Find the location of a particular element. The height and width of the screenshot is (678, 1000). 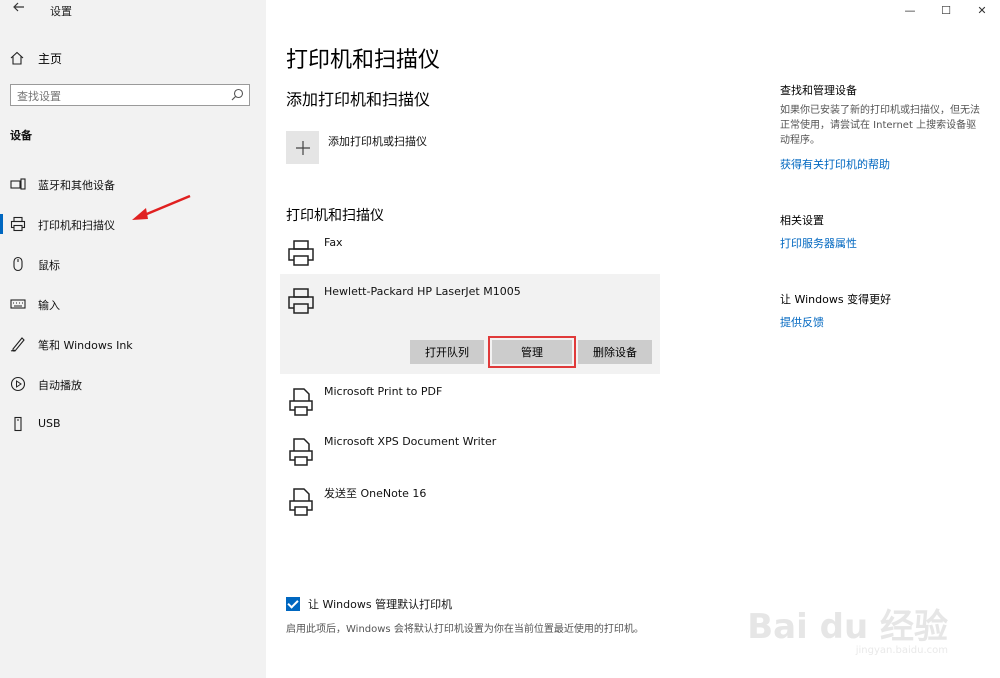

sidebar-item-label: 输入 is located at coordinates (49, 305).